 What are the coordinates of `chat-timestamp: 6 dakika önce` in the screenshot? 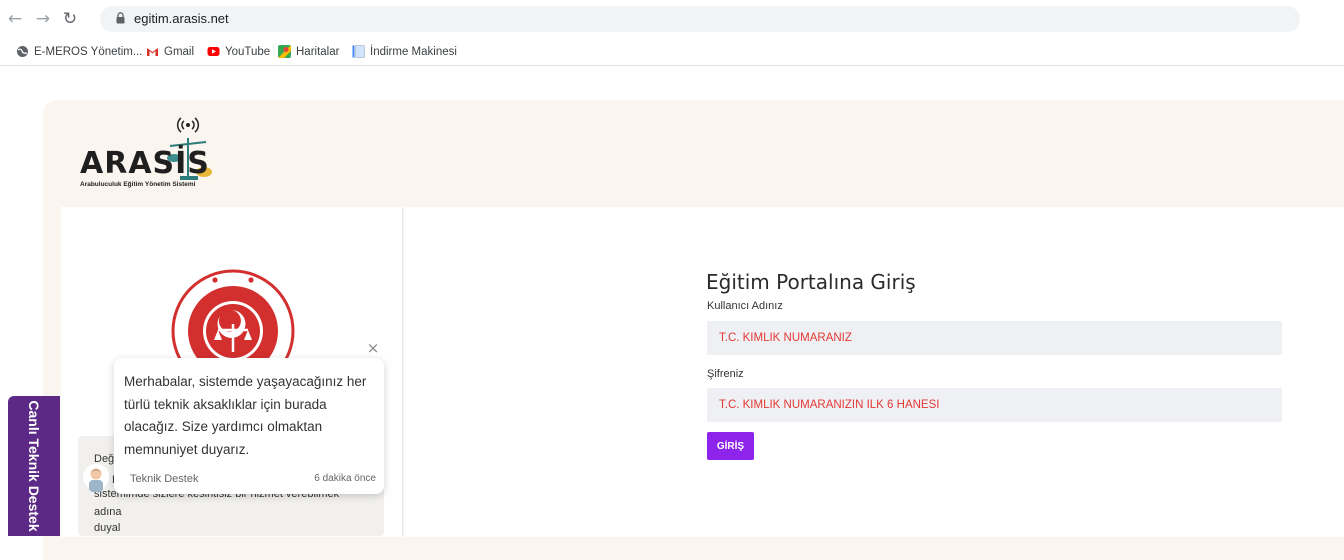 It's located at (345, 478).